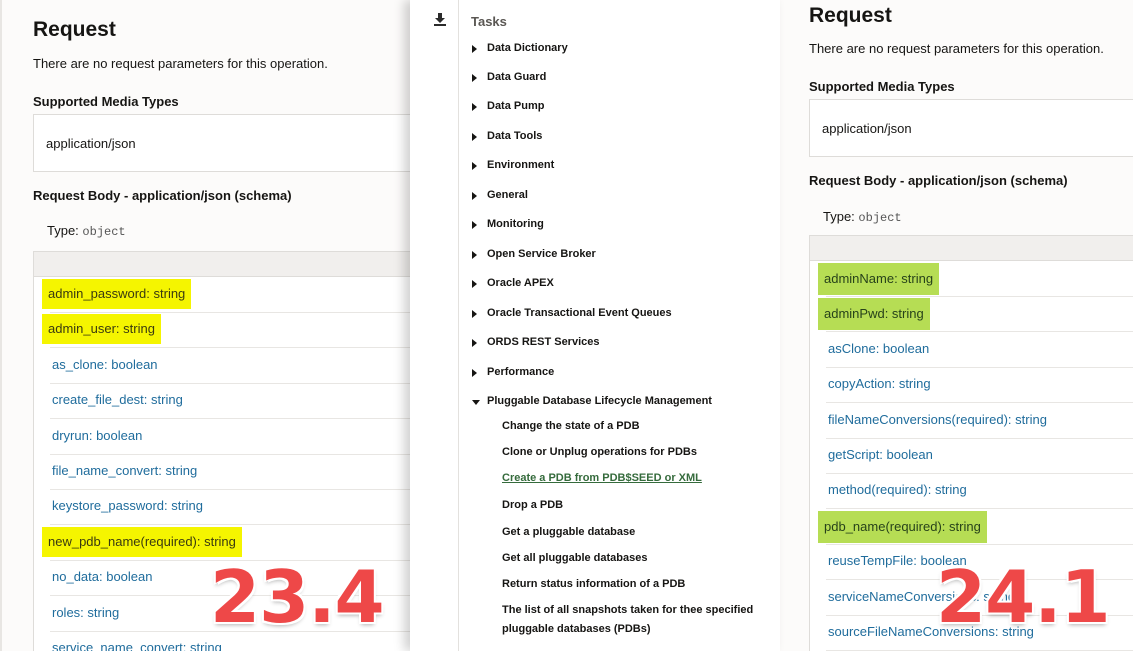  Describe the element at coordinates (231, 437) in the screenshot. I see `schema-field-row: dryrun: boolean` at that location.